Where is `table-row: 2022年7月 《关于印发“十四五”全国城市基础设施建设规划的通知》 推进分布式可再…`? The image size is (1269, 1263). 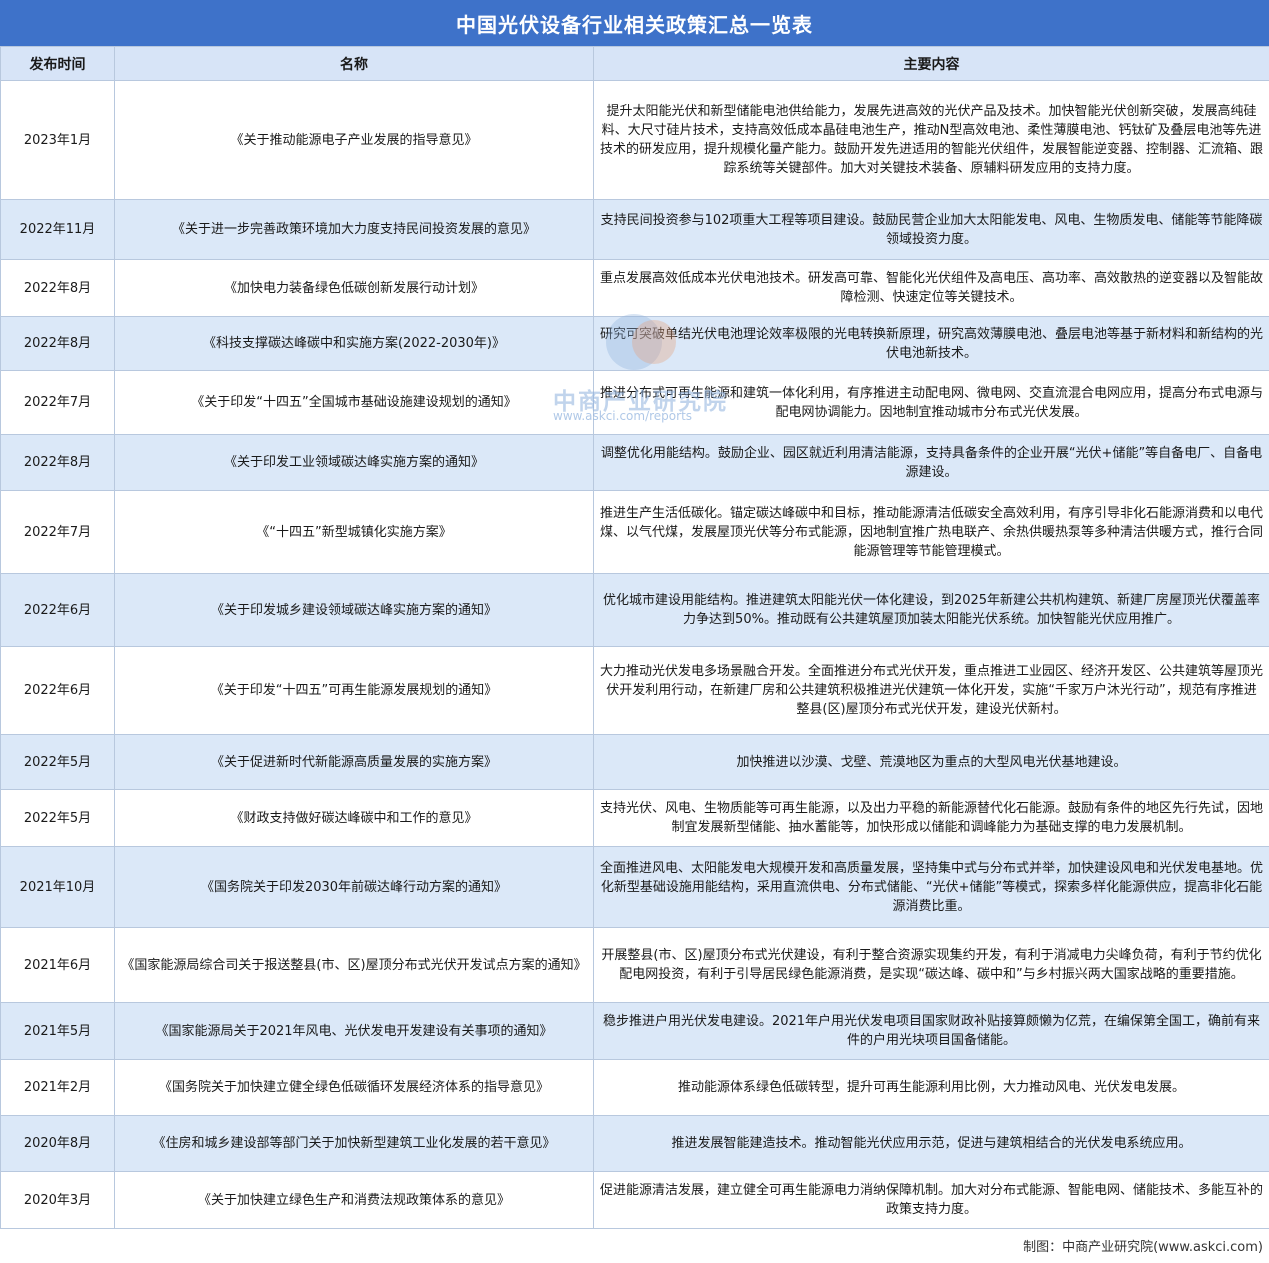 table-row: 2022年7月 《关于印发“十四五”全国城市基础设施建设规划的通知》 推进分布式可再… is located at coordinates (634, 402).